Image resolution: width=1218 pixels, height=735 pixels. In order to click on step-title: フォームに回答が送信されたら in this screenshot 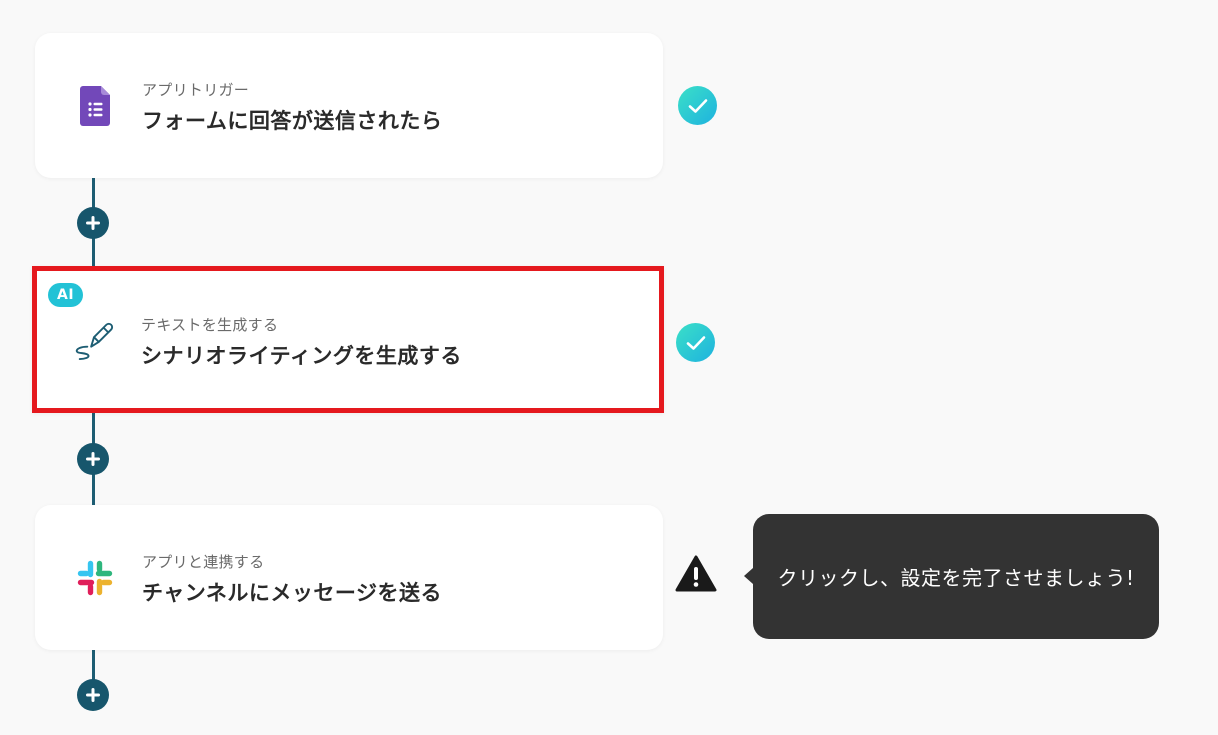, I will do `click(292, 121)`.